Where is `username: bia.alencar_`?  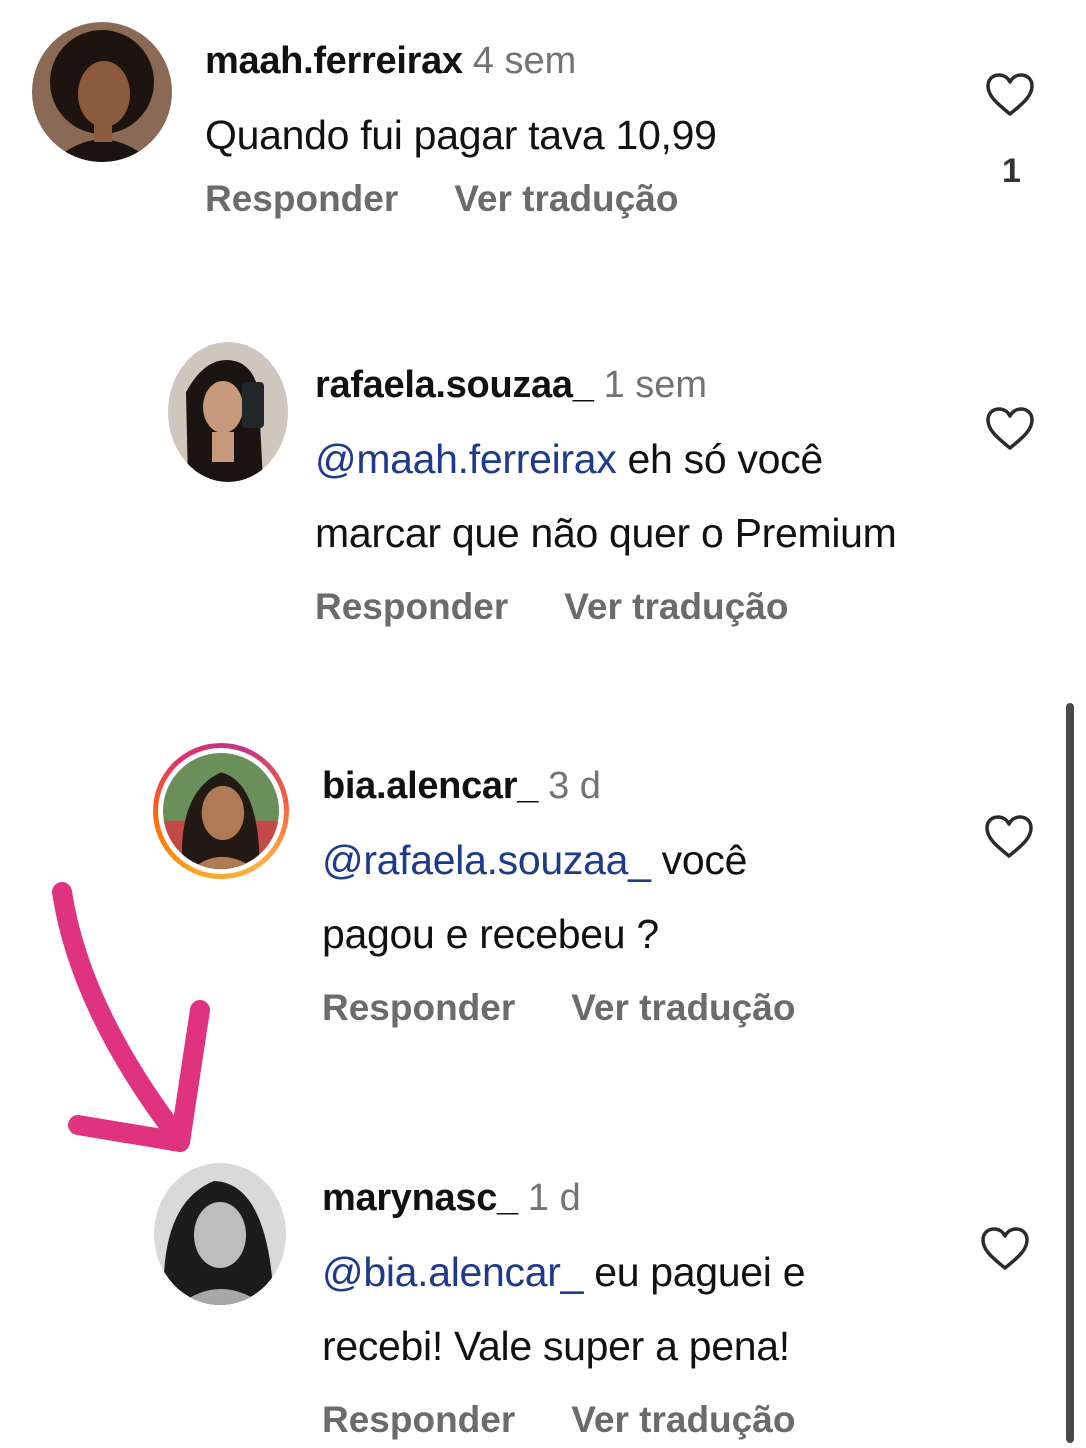 username: bia.alencar_ is located at coordinates (430, 786).